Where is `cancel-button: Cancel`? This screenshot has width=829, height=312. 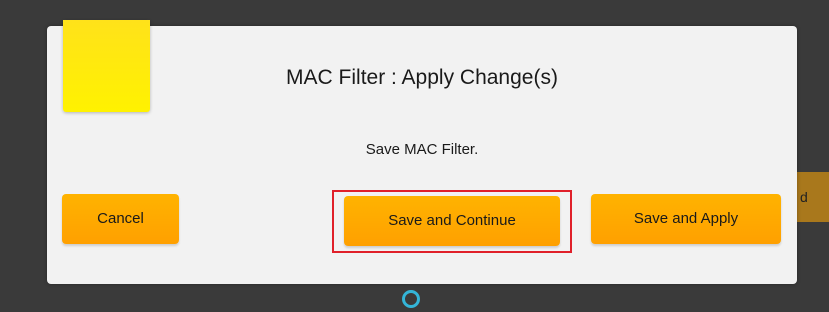
cancel-button: Cancel is located at coordinates (120, 219).